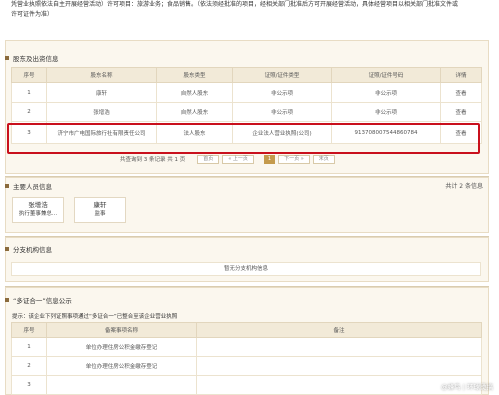 Image resolution: width=499 pixels, height=395 pixels. I want to click on key-persons-title-text: 主要人员信息, so click(32, 187).